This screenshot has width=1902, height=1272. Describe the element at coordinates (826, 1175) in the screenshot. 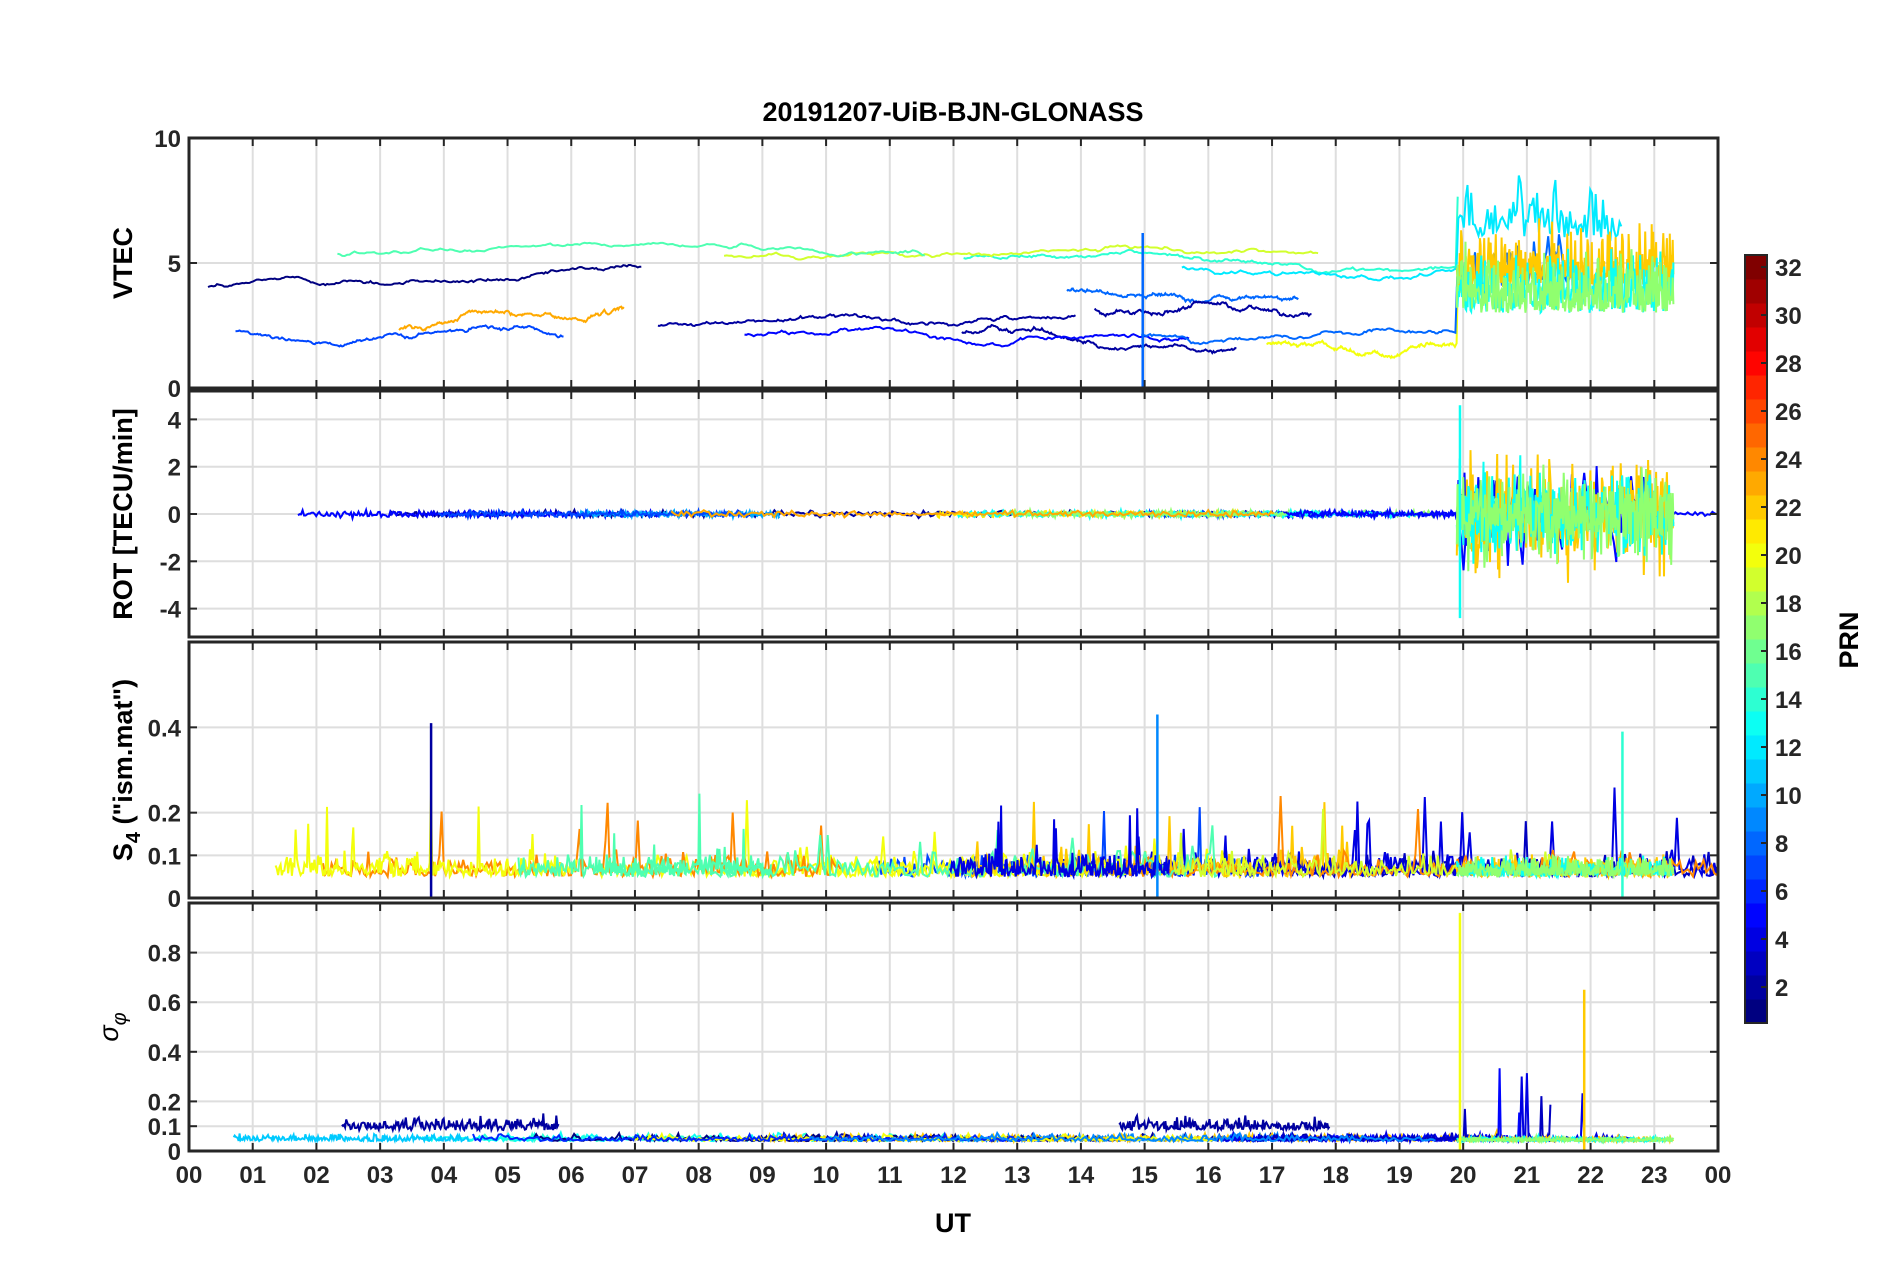

I see `x-tick-label: 10` at that location.